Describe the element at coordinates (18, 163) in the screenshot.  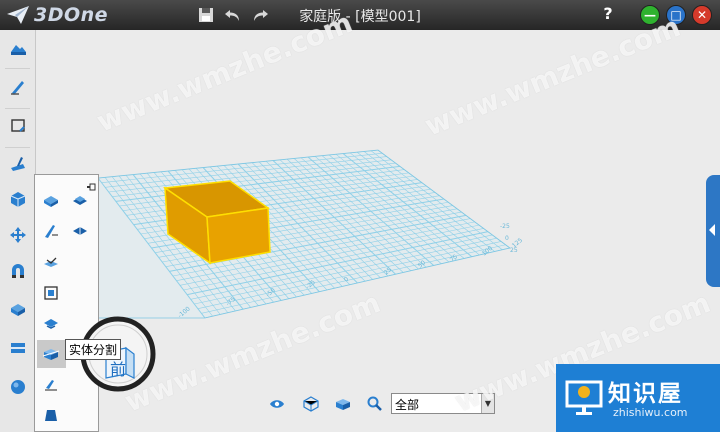
I see `feature-modeling-icon` at that location.